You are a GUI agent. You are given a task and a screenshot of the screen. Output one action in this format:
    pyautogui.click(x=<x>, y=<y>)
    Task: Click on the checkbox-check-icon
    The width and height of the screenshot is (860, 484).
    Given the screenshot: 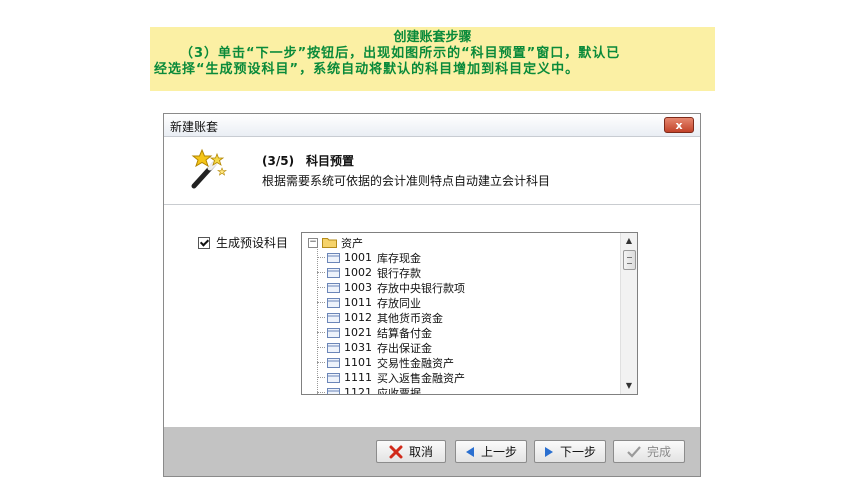 What is the action you would take?
    pyautogui.click(x=204, y=242)
    